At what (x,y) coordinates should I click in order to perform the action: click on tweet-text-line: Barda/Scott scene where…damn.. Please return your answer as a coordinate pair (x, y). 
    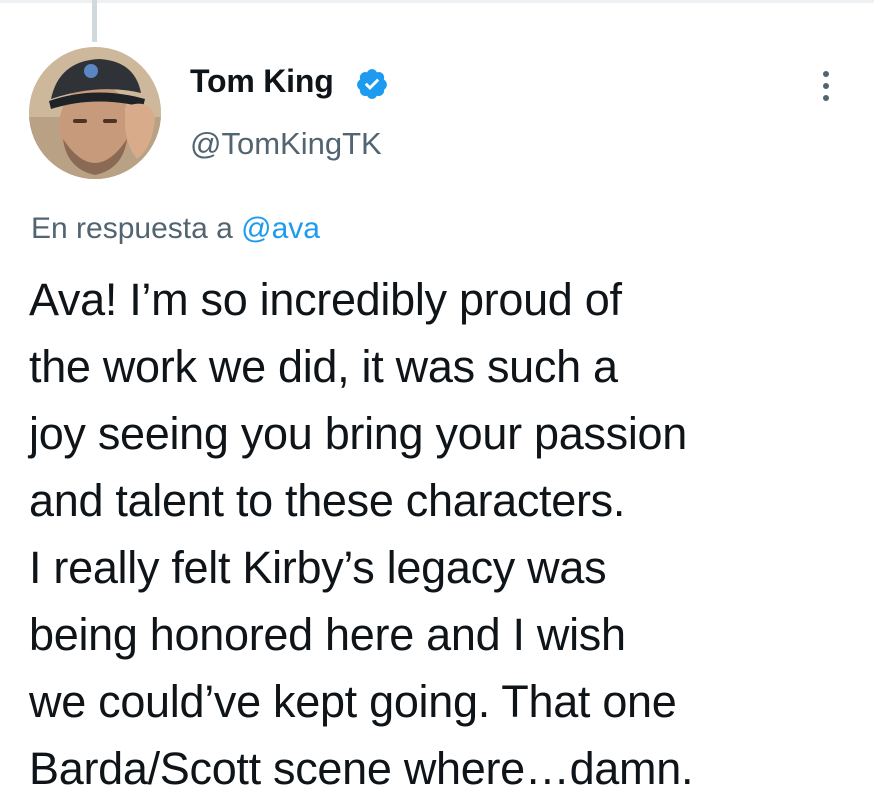
    Looking at the image, I should click on (361, 768).